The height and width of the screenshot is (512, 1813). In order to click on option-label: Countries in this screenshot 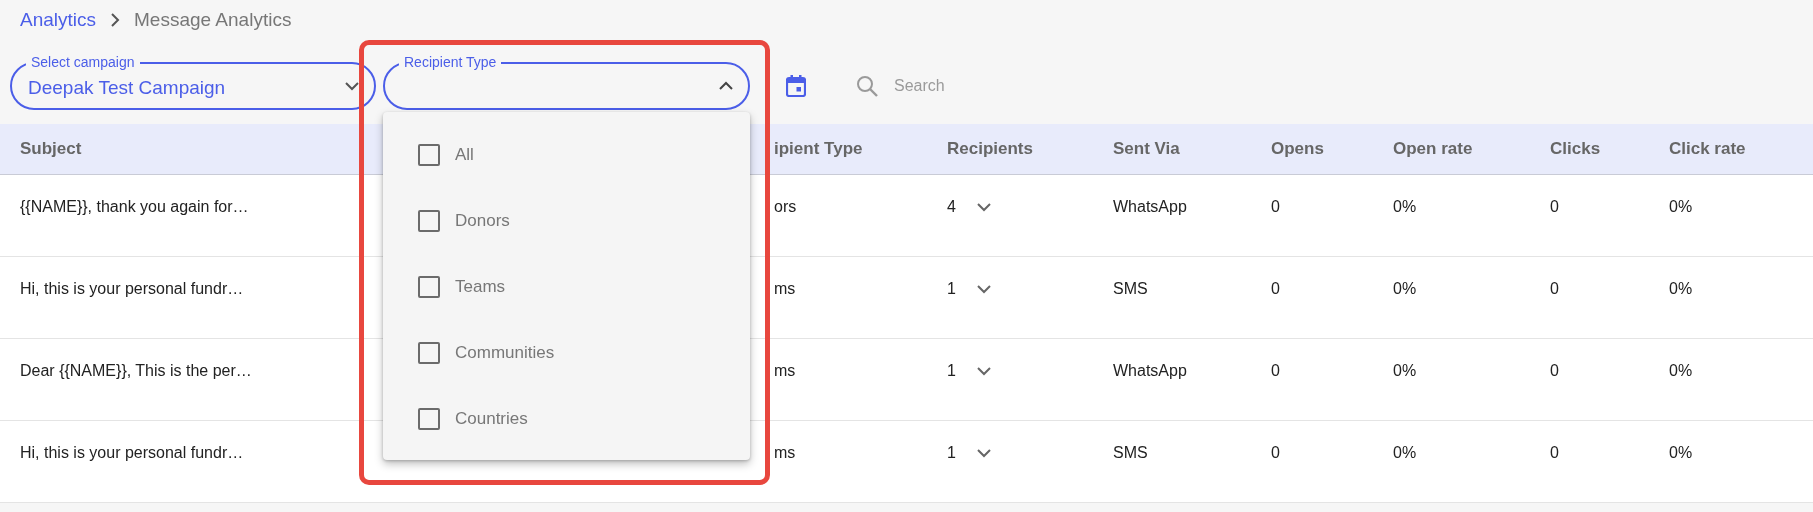, I will do `click(491, 419)`.